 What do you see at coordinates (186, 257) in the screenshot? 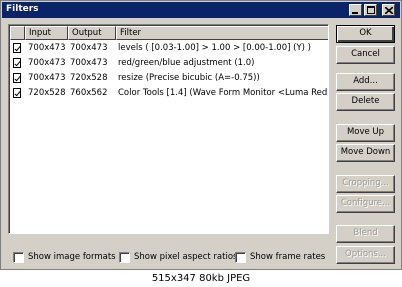
I see `show-pixel-aspect-ratios-label: Show pixel aspect ratios` at bounding box center [186, 257].